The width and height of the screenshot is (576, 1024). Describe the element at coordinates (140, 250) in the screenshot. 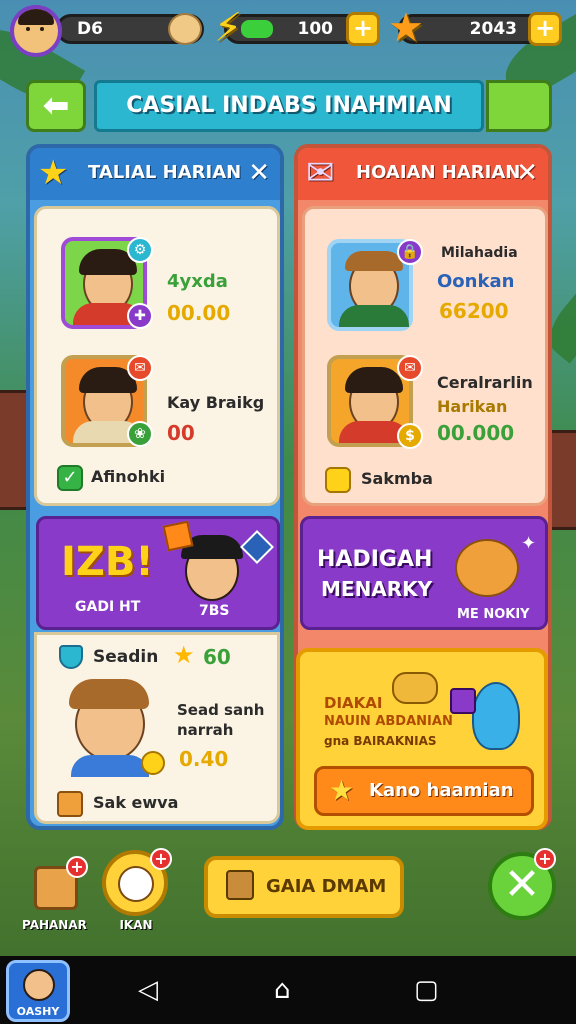

I see `gear-icon: ⚙` at that location.